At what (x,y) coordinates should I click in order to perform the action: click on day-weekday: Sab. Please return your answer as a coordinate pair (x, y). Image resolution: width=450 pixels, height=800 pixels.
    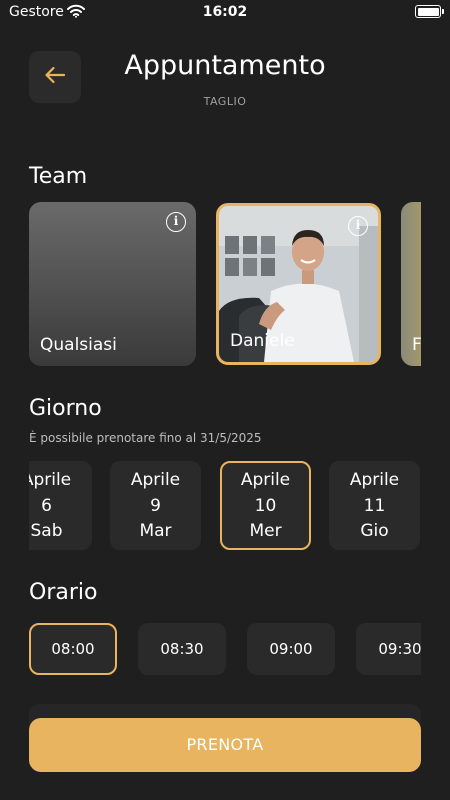
    Looking at the image, I should click on (46, 531).